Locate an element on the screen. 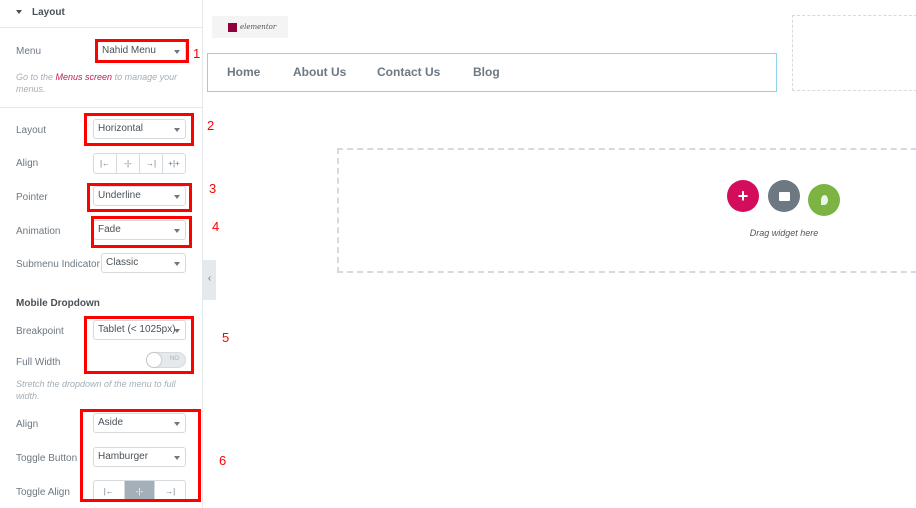 The height and width of the screenshot is (508, 916). nav-item-home: Home is located at coordinates (243, 72).